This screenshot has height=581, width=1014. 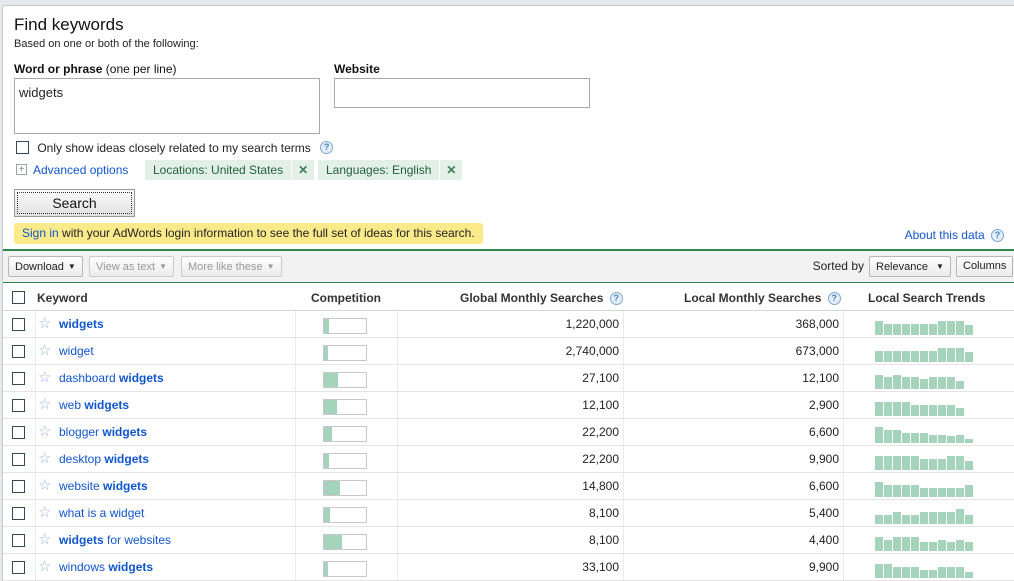 I want to click on table-row: ☆ widgets for websites 8,100 4,400, so click(x=508, y=540).